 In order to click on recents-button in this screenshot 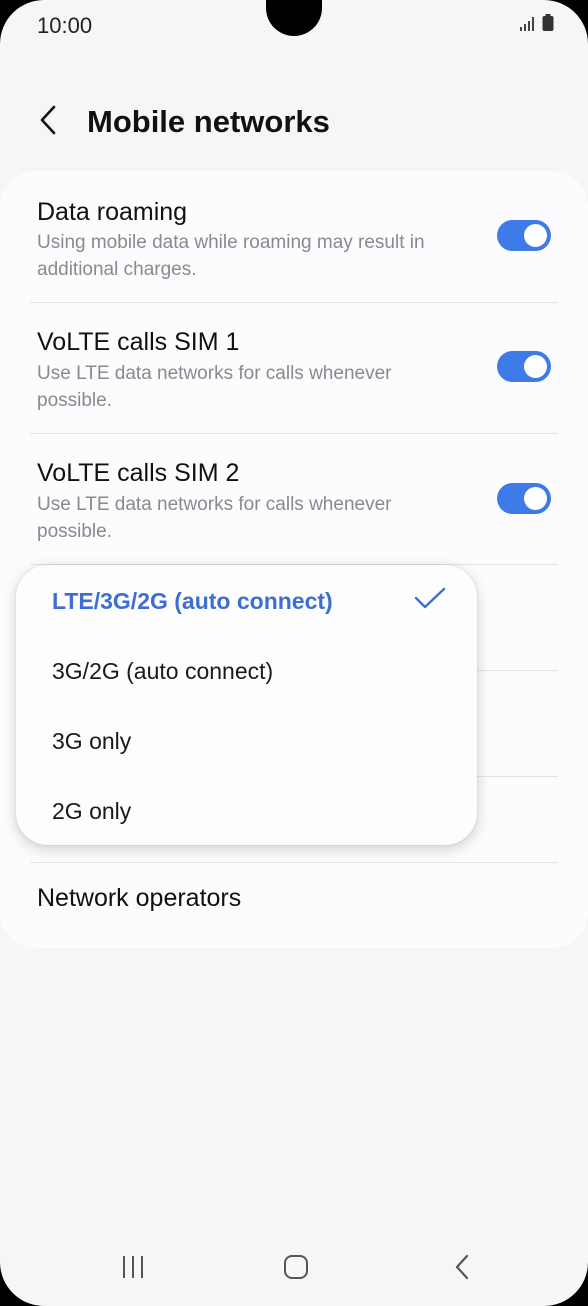, I will do `click(133, 1269)`.